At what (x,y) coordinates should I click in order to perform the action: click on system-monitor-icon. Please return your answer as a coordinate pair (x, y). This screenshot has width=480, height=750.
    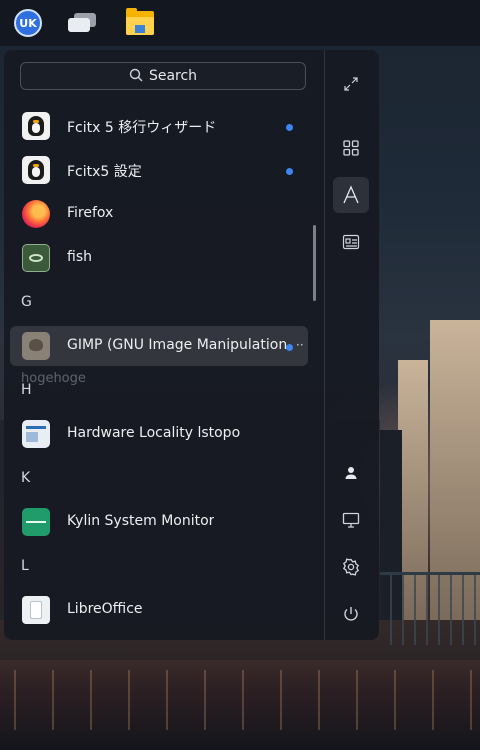
    Looking at the image, I should click on (36, 522).